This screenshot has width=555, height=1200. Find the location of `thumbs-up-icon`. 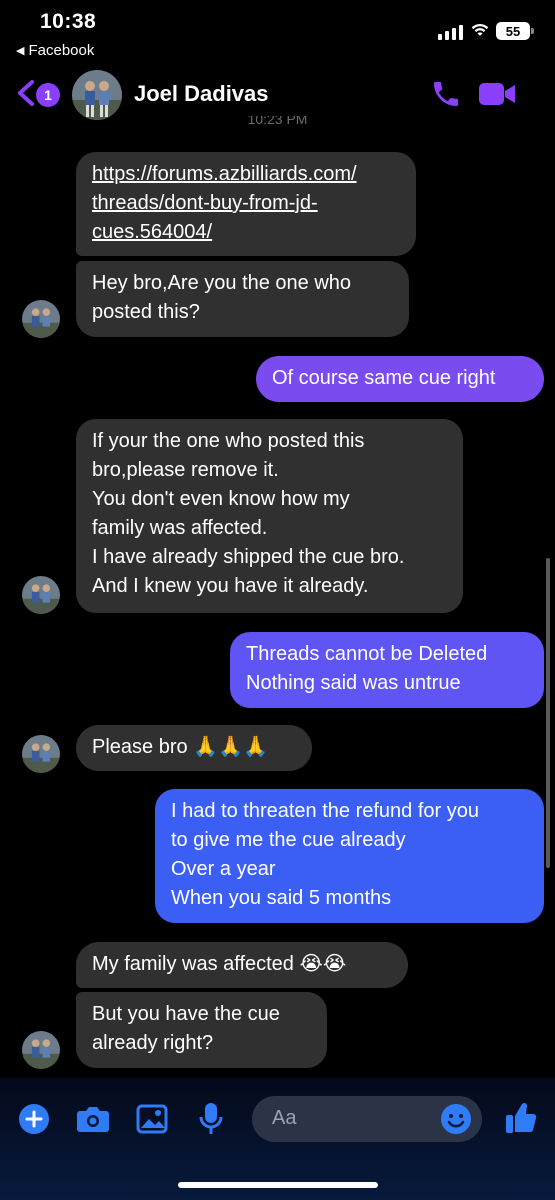

thumbs-up-icon is located at coordinates (521, 1118).